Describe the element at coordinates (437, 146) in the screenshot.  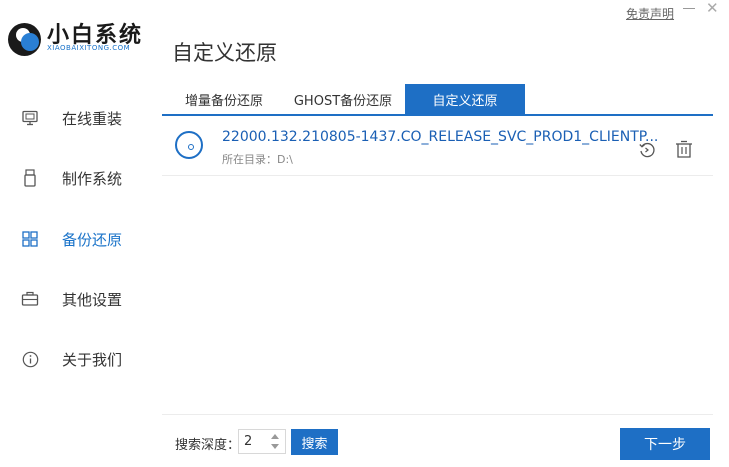
I see `backup-list-item` at that location.